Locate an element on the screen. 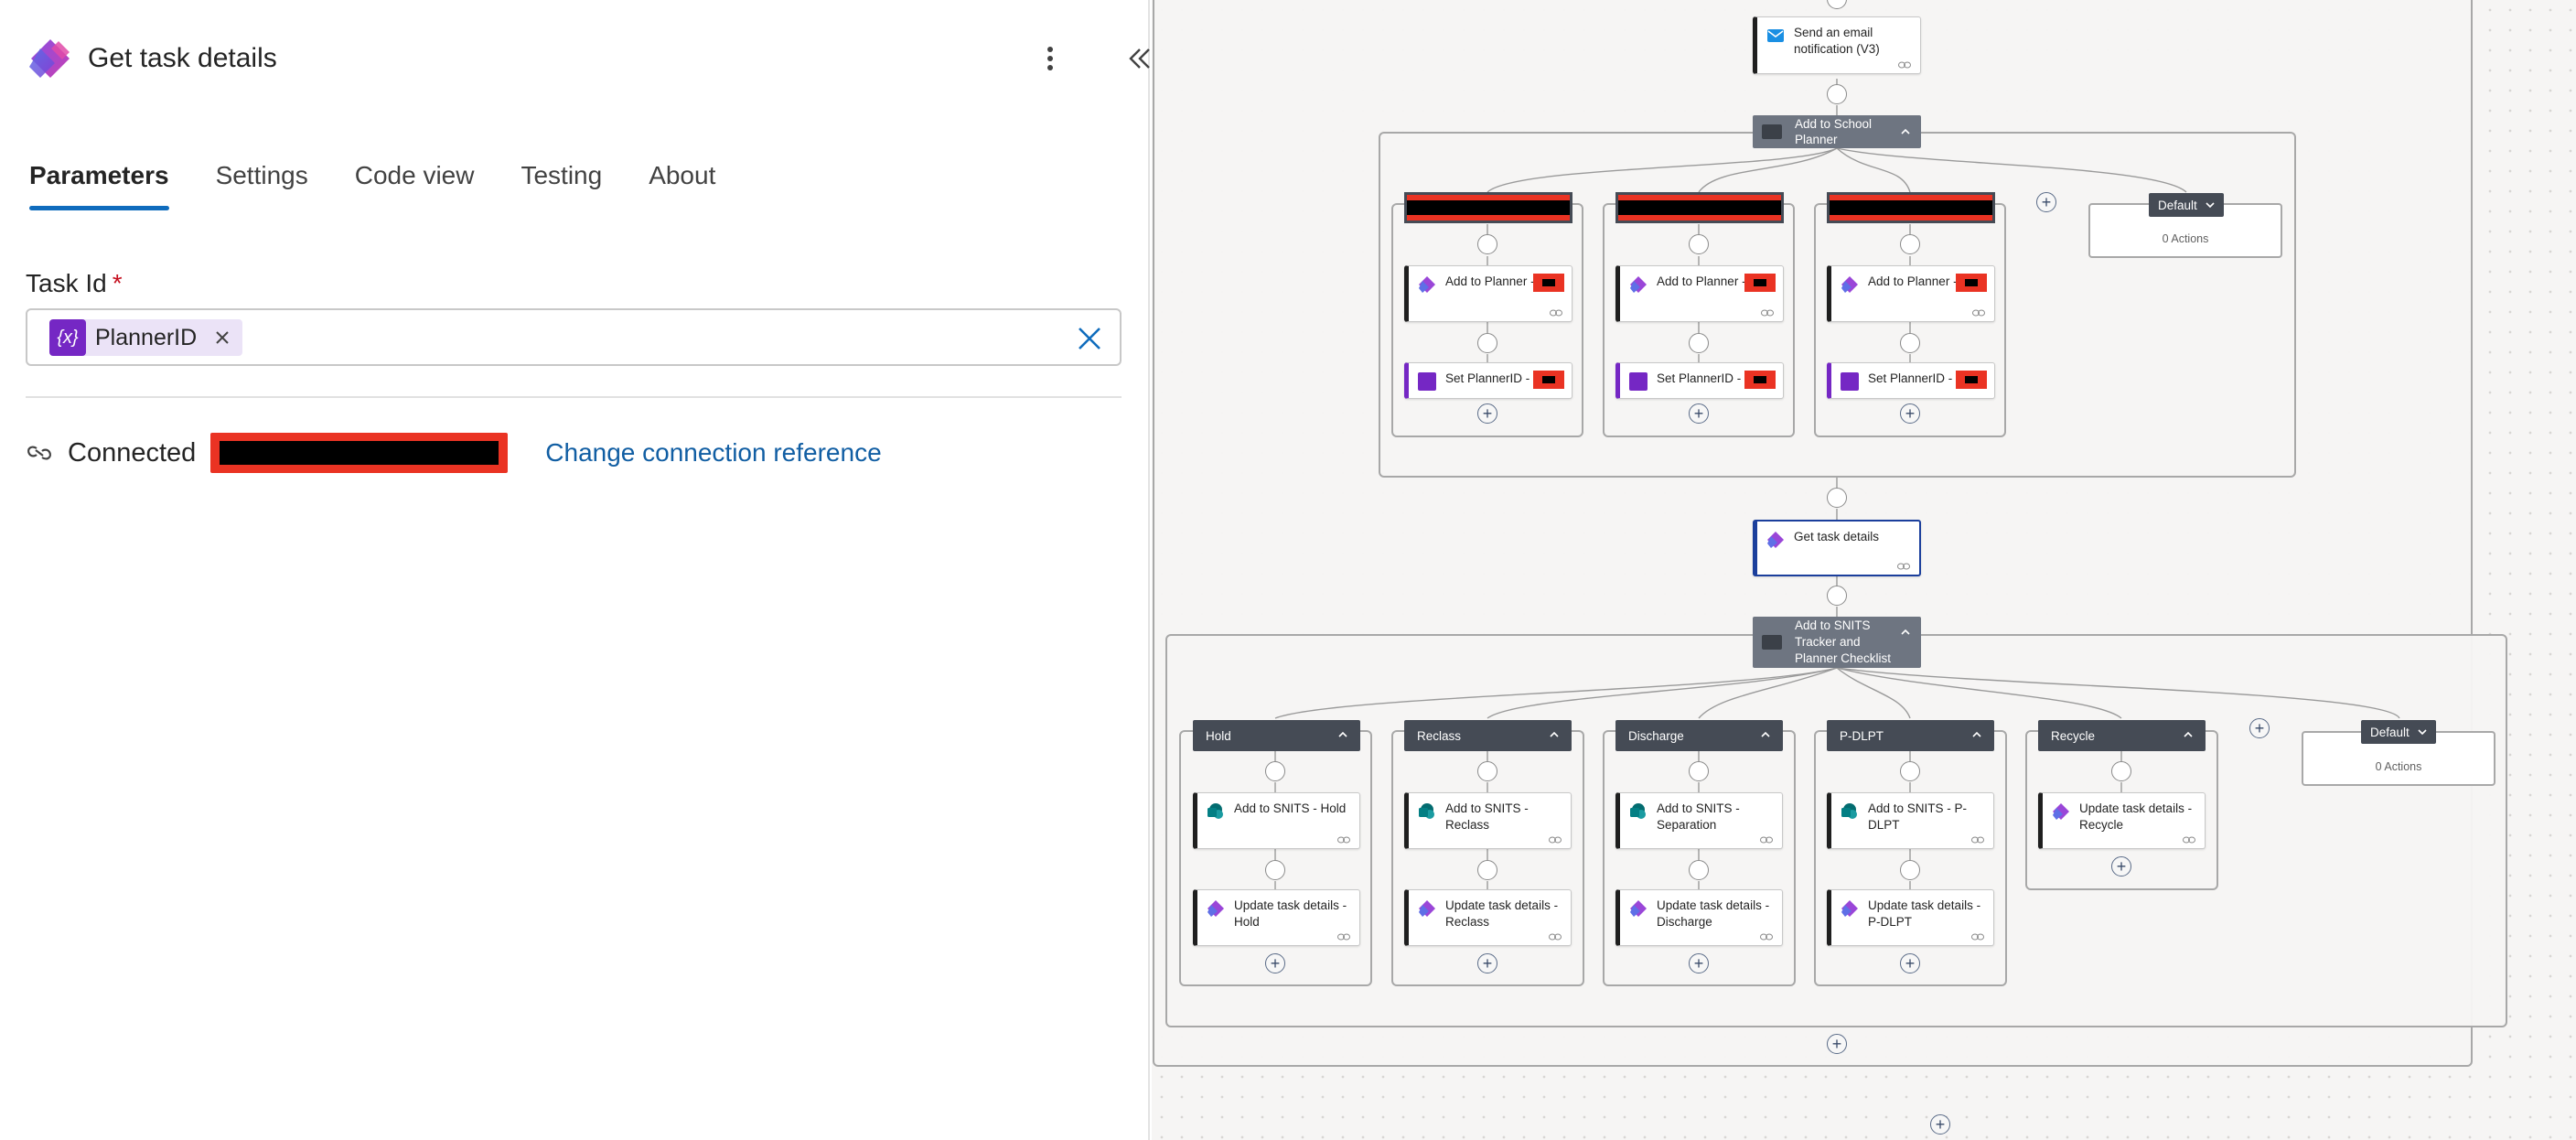 The height and width of the screenshot is (1140, 2576). send-email-card: Send an email notification (V3) is located at coordinates (1837, 45).